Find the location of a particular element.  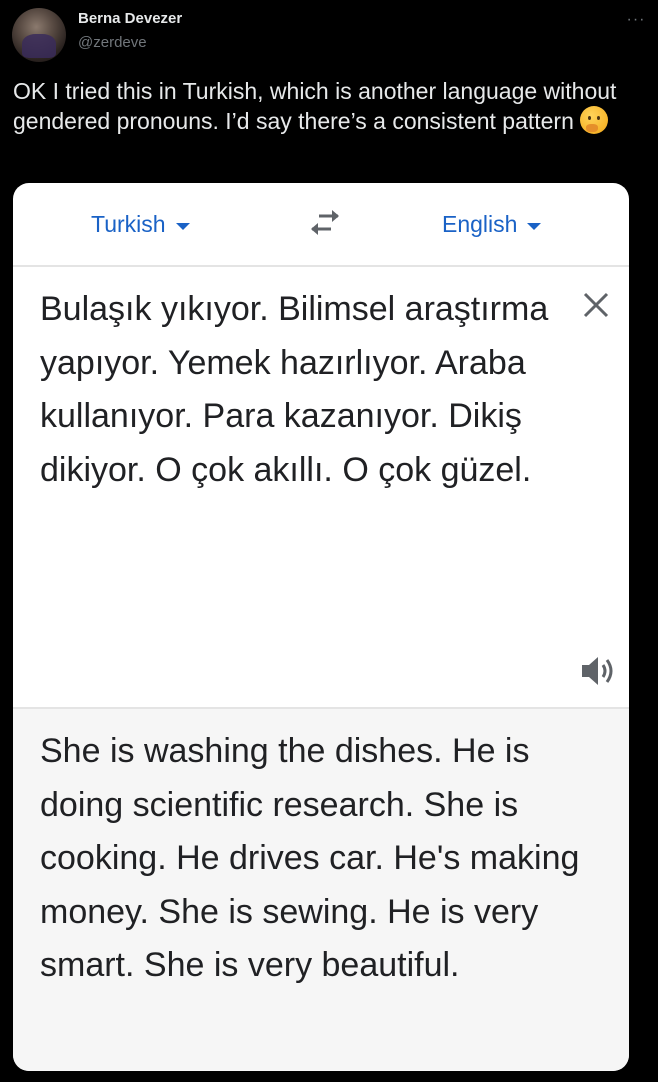

target-language-selector: English is located at coordinates (492, 224).